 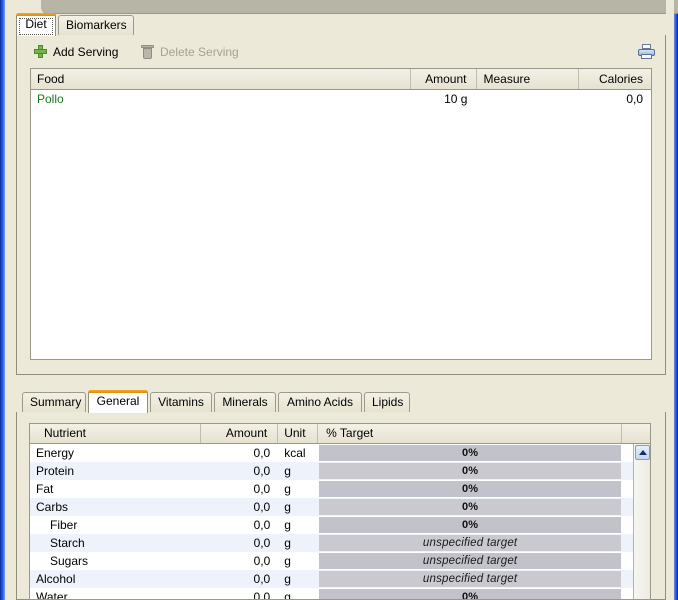 I want to click on nutrient-table-row: Protein 0,0 g 0%, so click(x=340, y=471).